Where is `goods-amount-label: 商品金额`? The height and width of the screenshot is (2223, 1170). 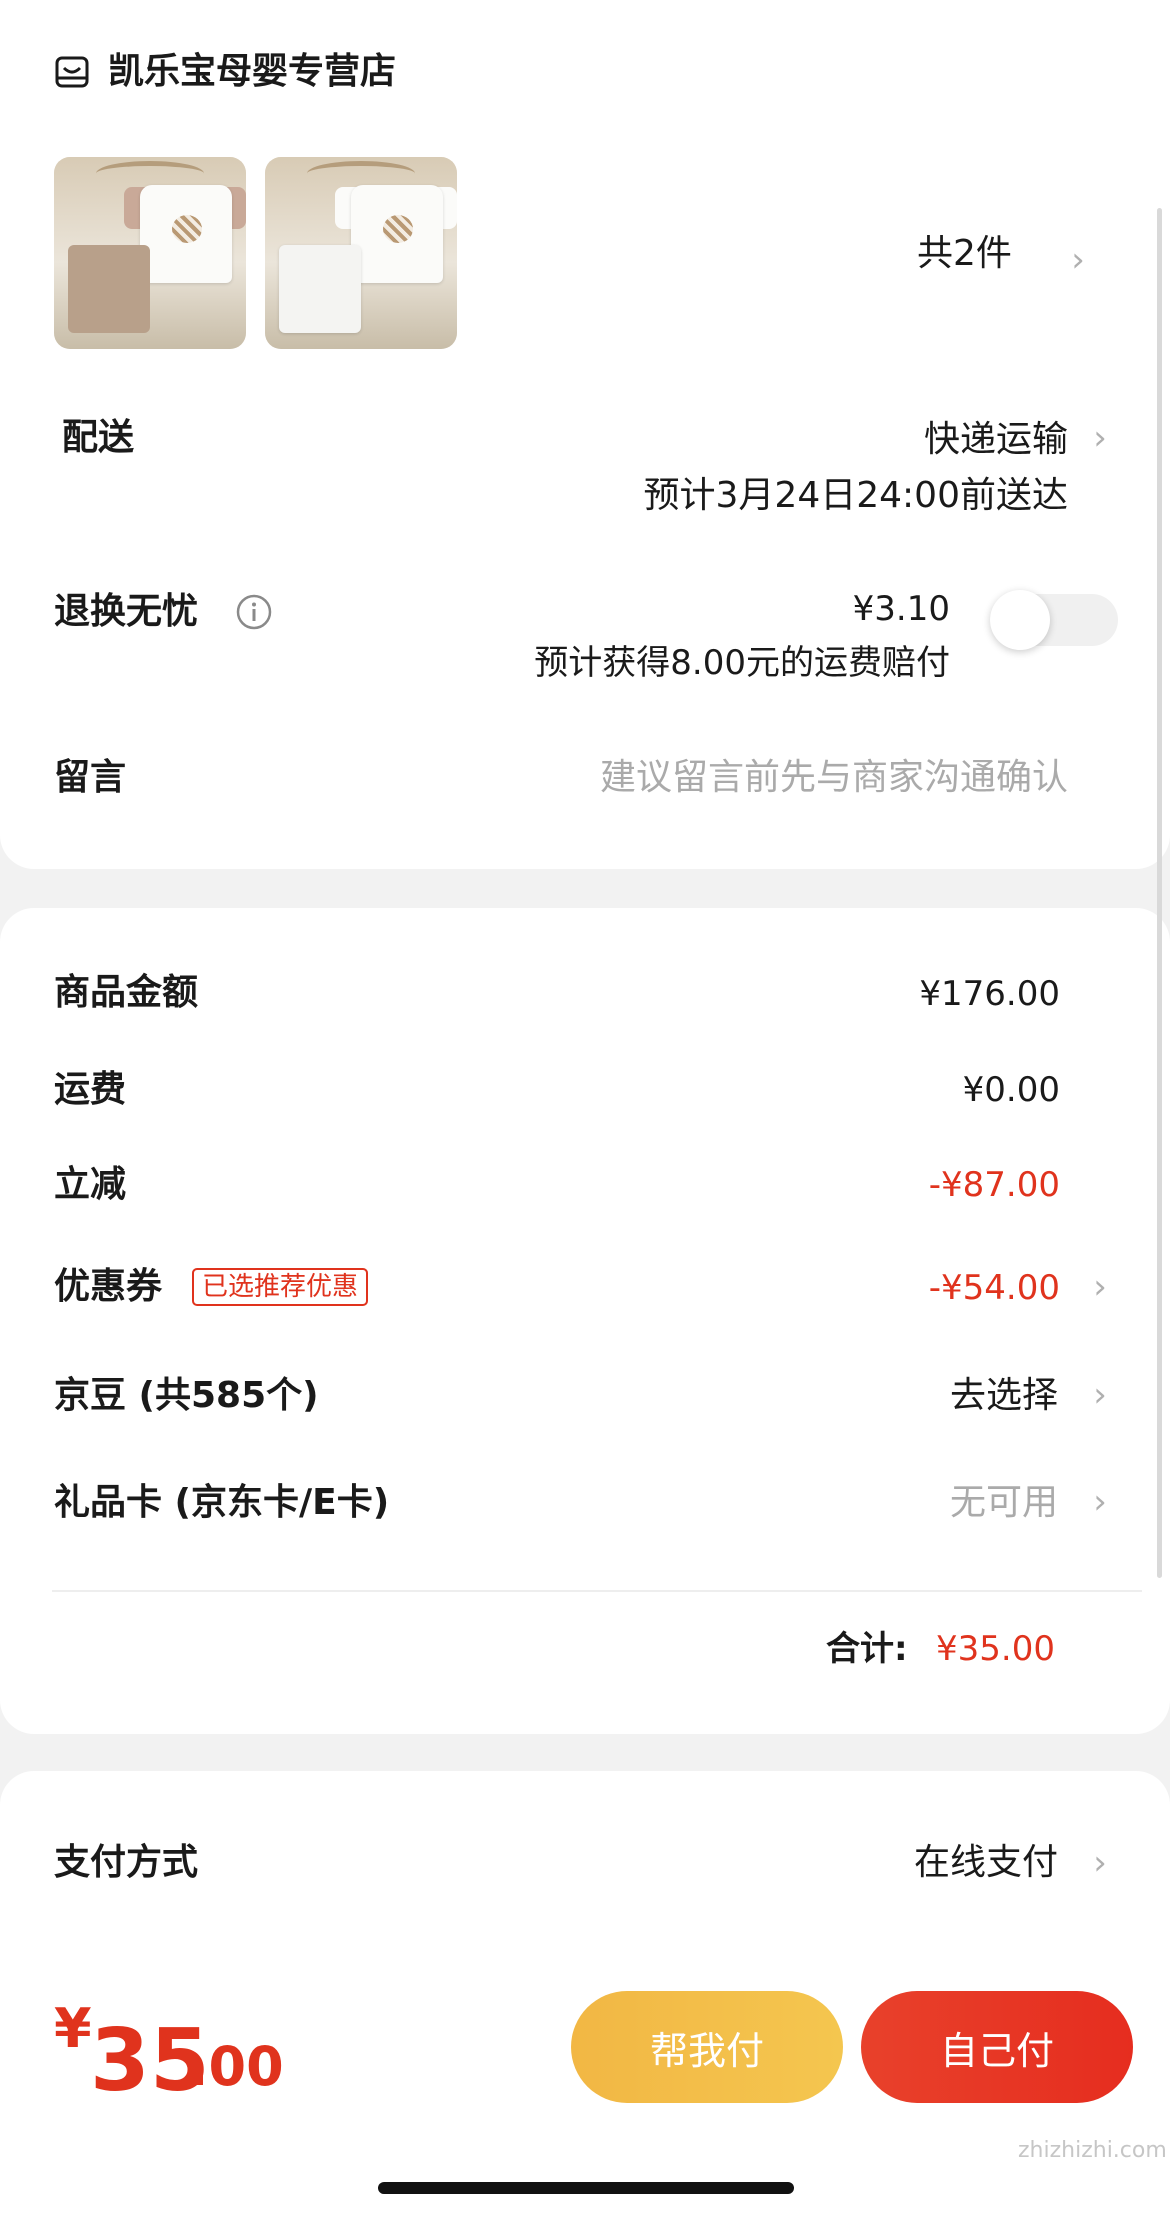
goods-amount-label: 商品金额 is located at coordinates (126, 992).